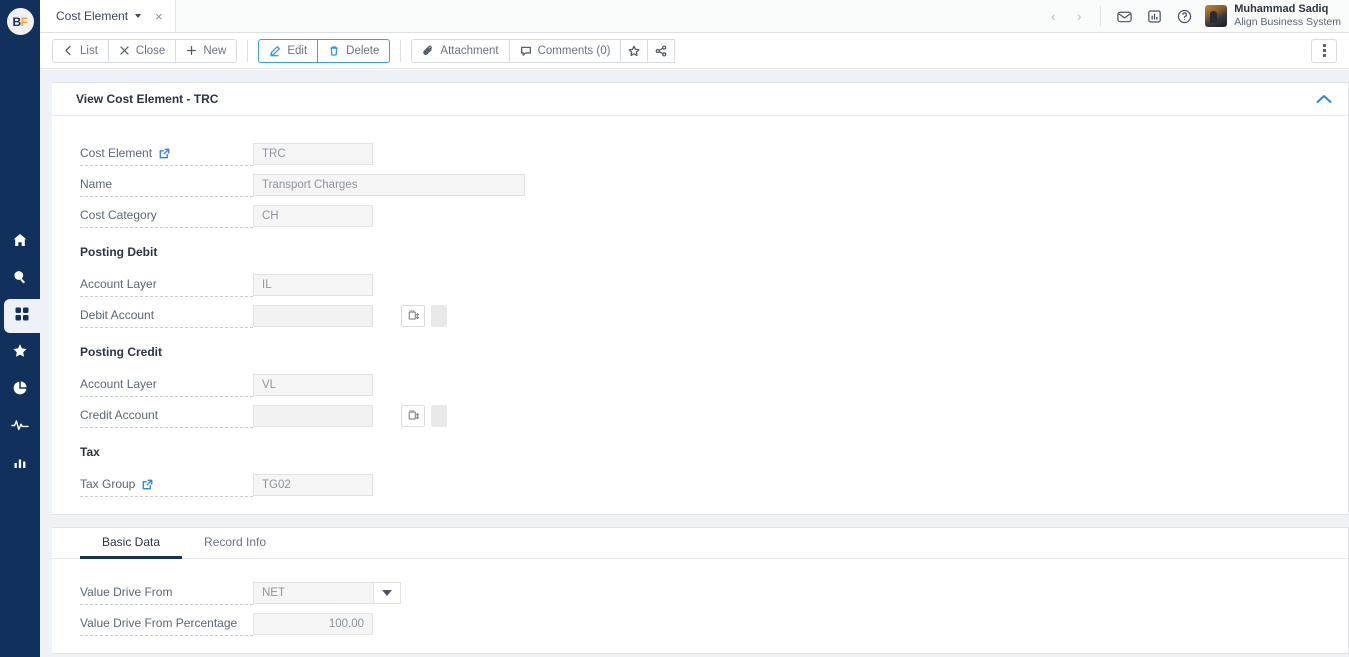 The width and height of the screenshot is (1349, 657). Describe the element at coordinates (1287, 15) in the screenshot. I see `user-text-block: Muhammad Sadiq Align Business System` at that location.